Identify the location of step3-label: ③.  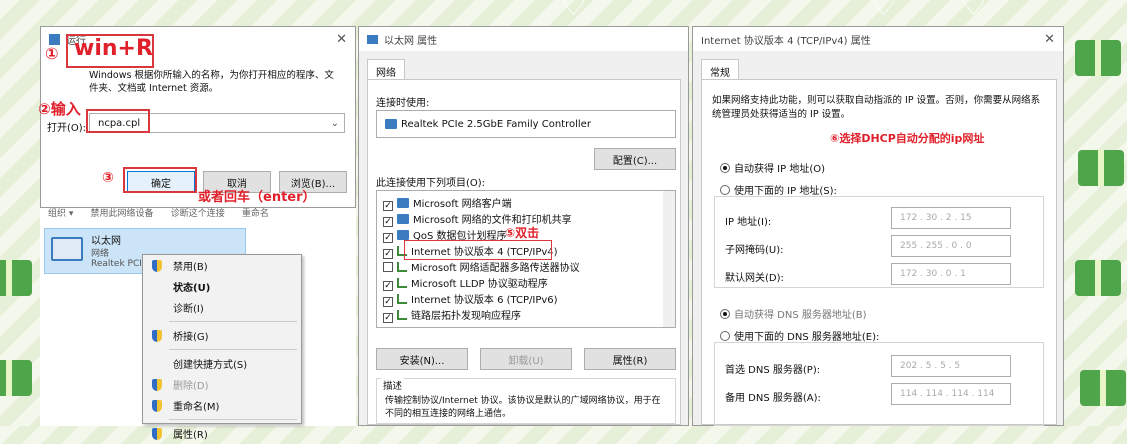
(108, 178).